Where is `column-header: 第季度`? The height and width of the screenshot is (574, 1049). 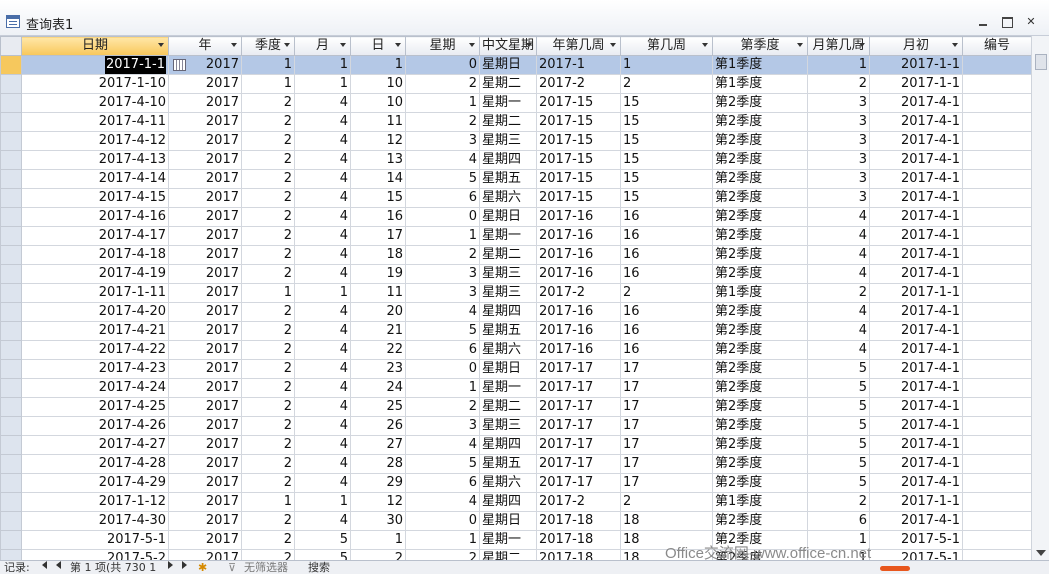 column-header: 第季度 is located at coordinates (760, 46).